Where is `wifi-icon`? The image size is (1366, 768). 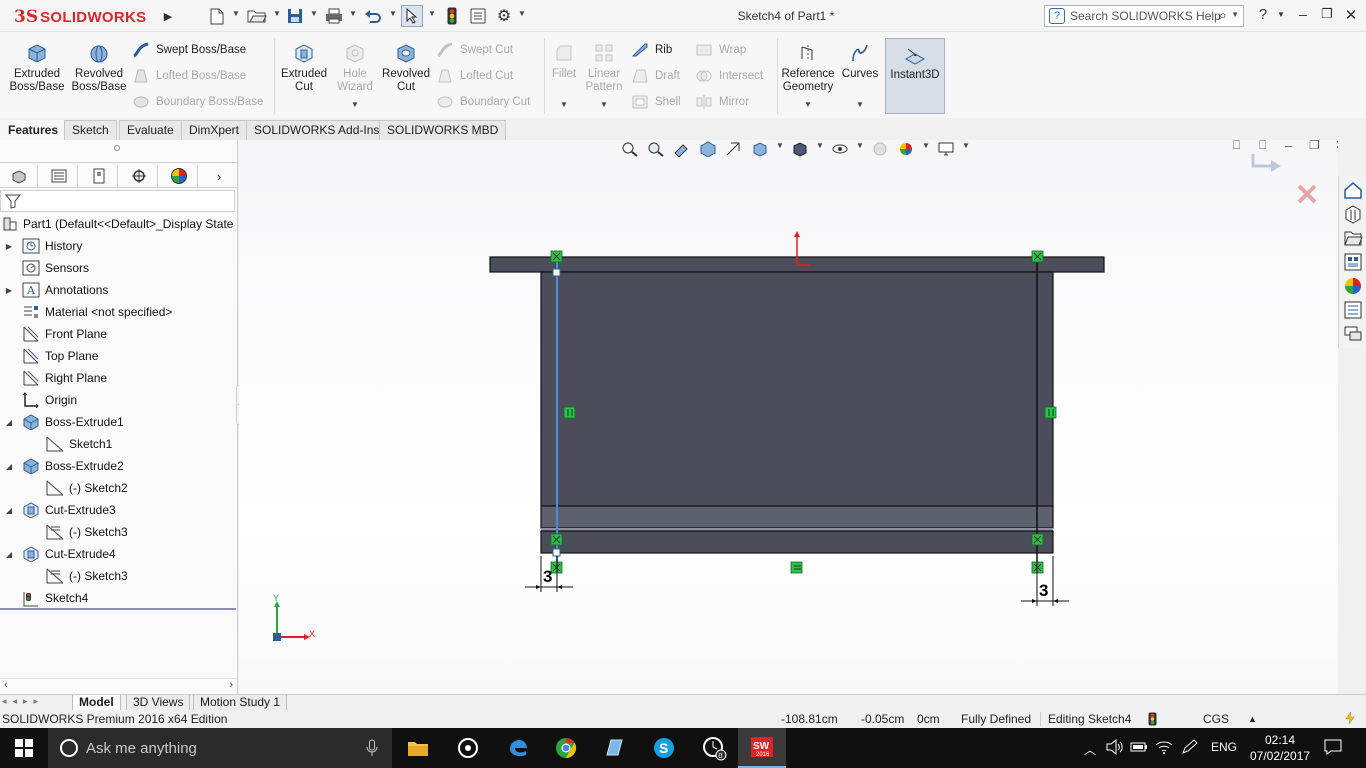
wifi-icon is located at coordinates (1164, 748).